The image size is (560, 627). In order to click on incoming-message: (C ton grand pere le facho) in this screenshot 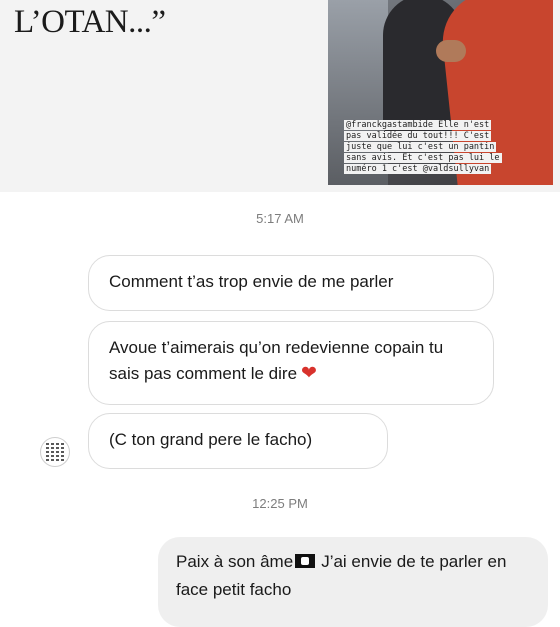, I will do `click(238, 441)`.